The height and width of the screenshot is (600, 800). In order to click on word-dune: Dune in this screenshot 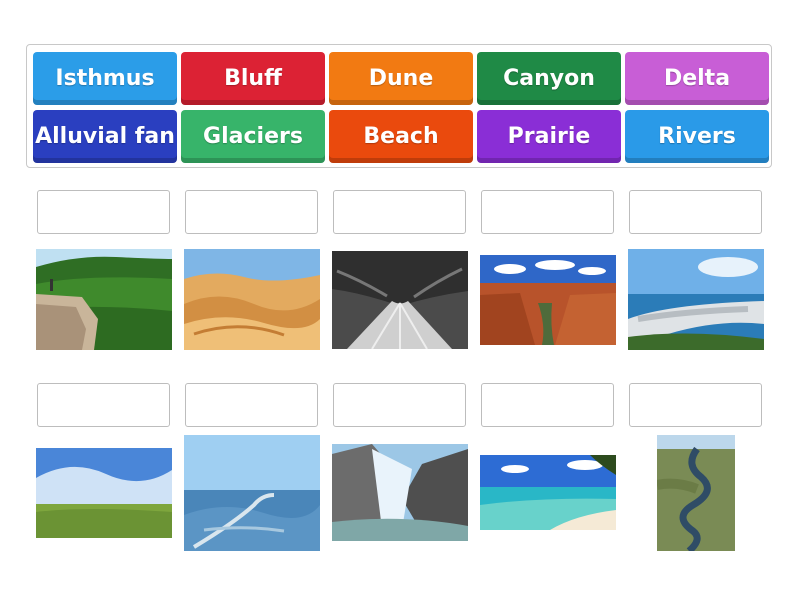, I will do `click(401, 78)`.